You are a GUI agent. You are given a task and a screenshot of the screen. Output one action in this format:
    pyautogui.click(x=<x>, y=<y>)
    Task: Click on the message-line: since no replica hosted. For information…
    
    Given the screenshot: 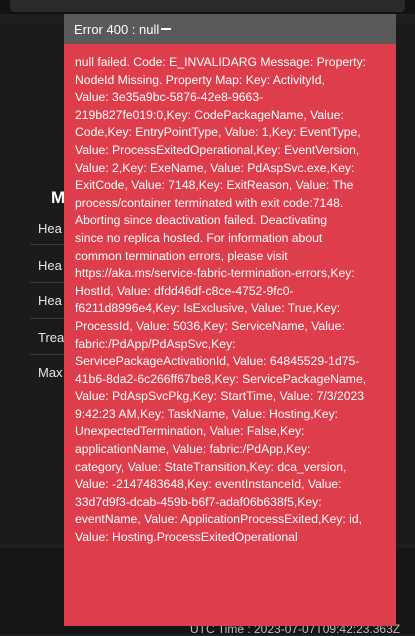 What is the action you would take?
    pyautogui.click(x=199, y=237)
    